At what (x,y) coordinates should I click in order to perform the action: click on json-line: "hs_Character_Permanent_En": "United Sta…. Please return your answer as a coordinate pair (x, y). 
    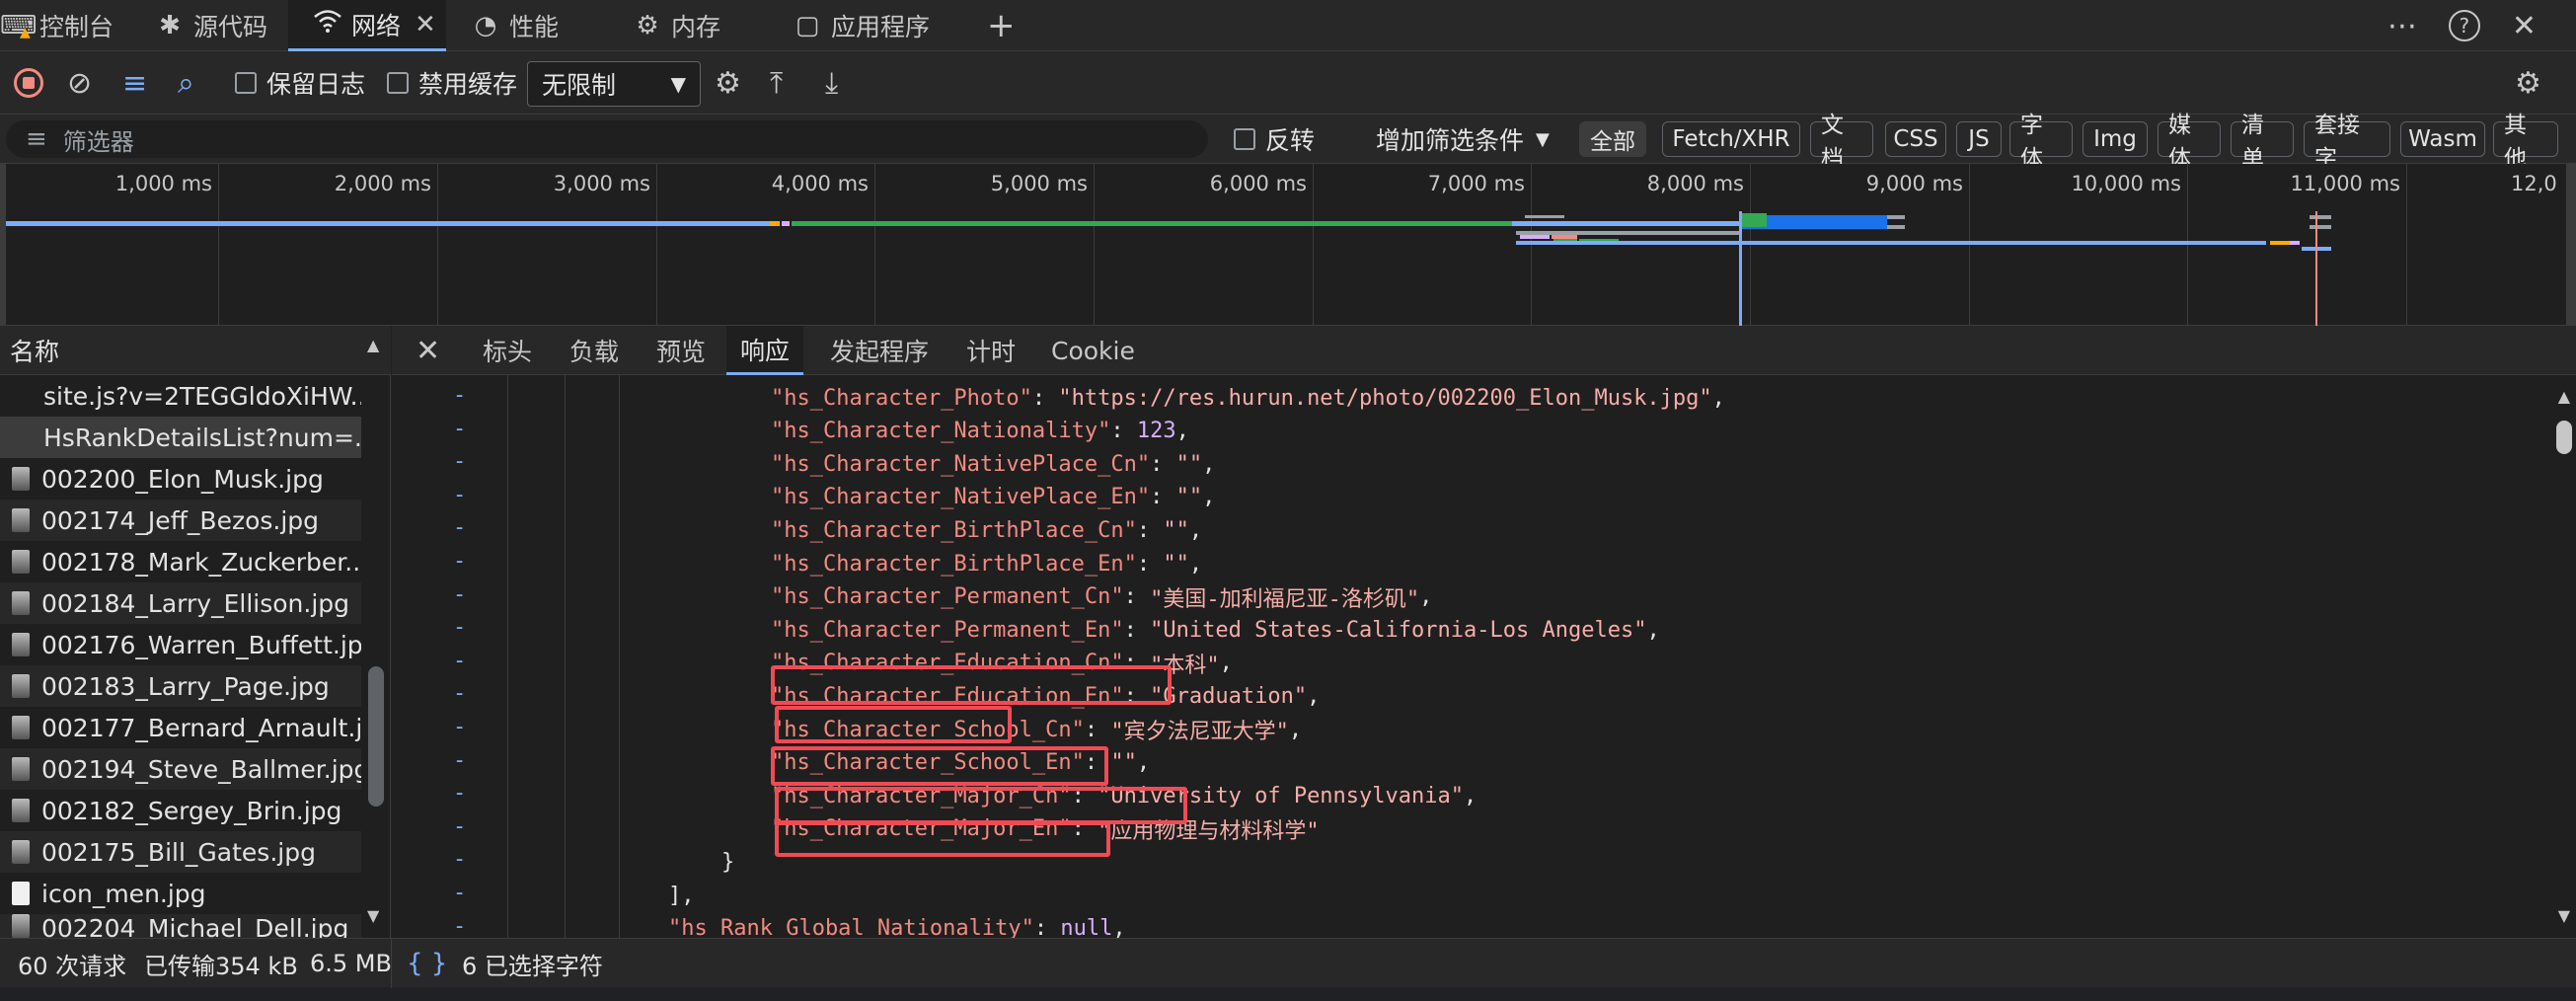
    Looking at the image, I should click on (1215, 630).